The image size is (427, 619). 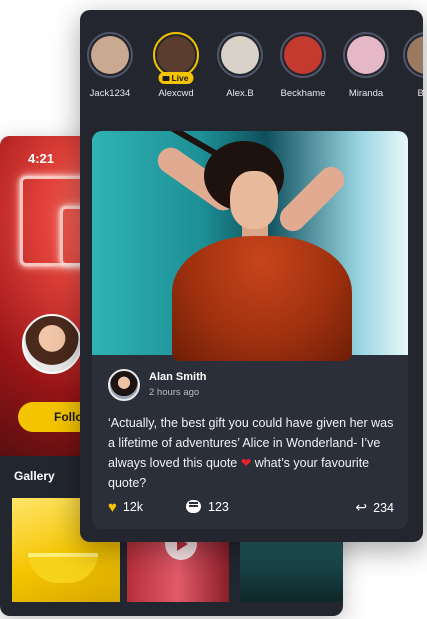 What do you see at coordinates (218, 507) in the screenshot?
I see `comment-count: 123` at bounding box center [218, 507].